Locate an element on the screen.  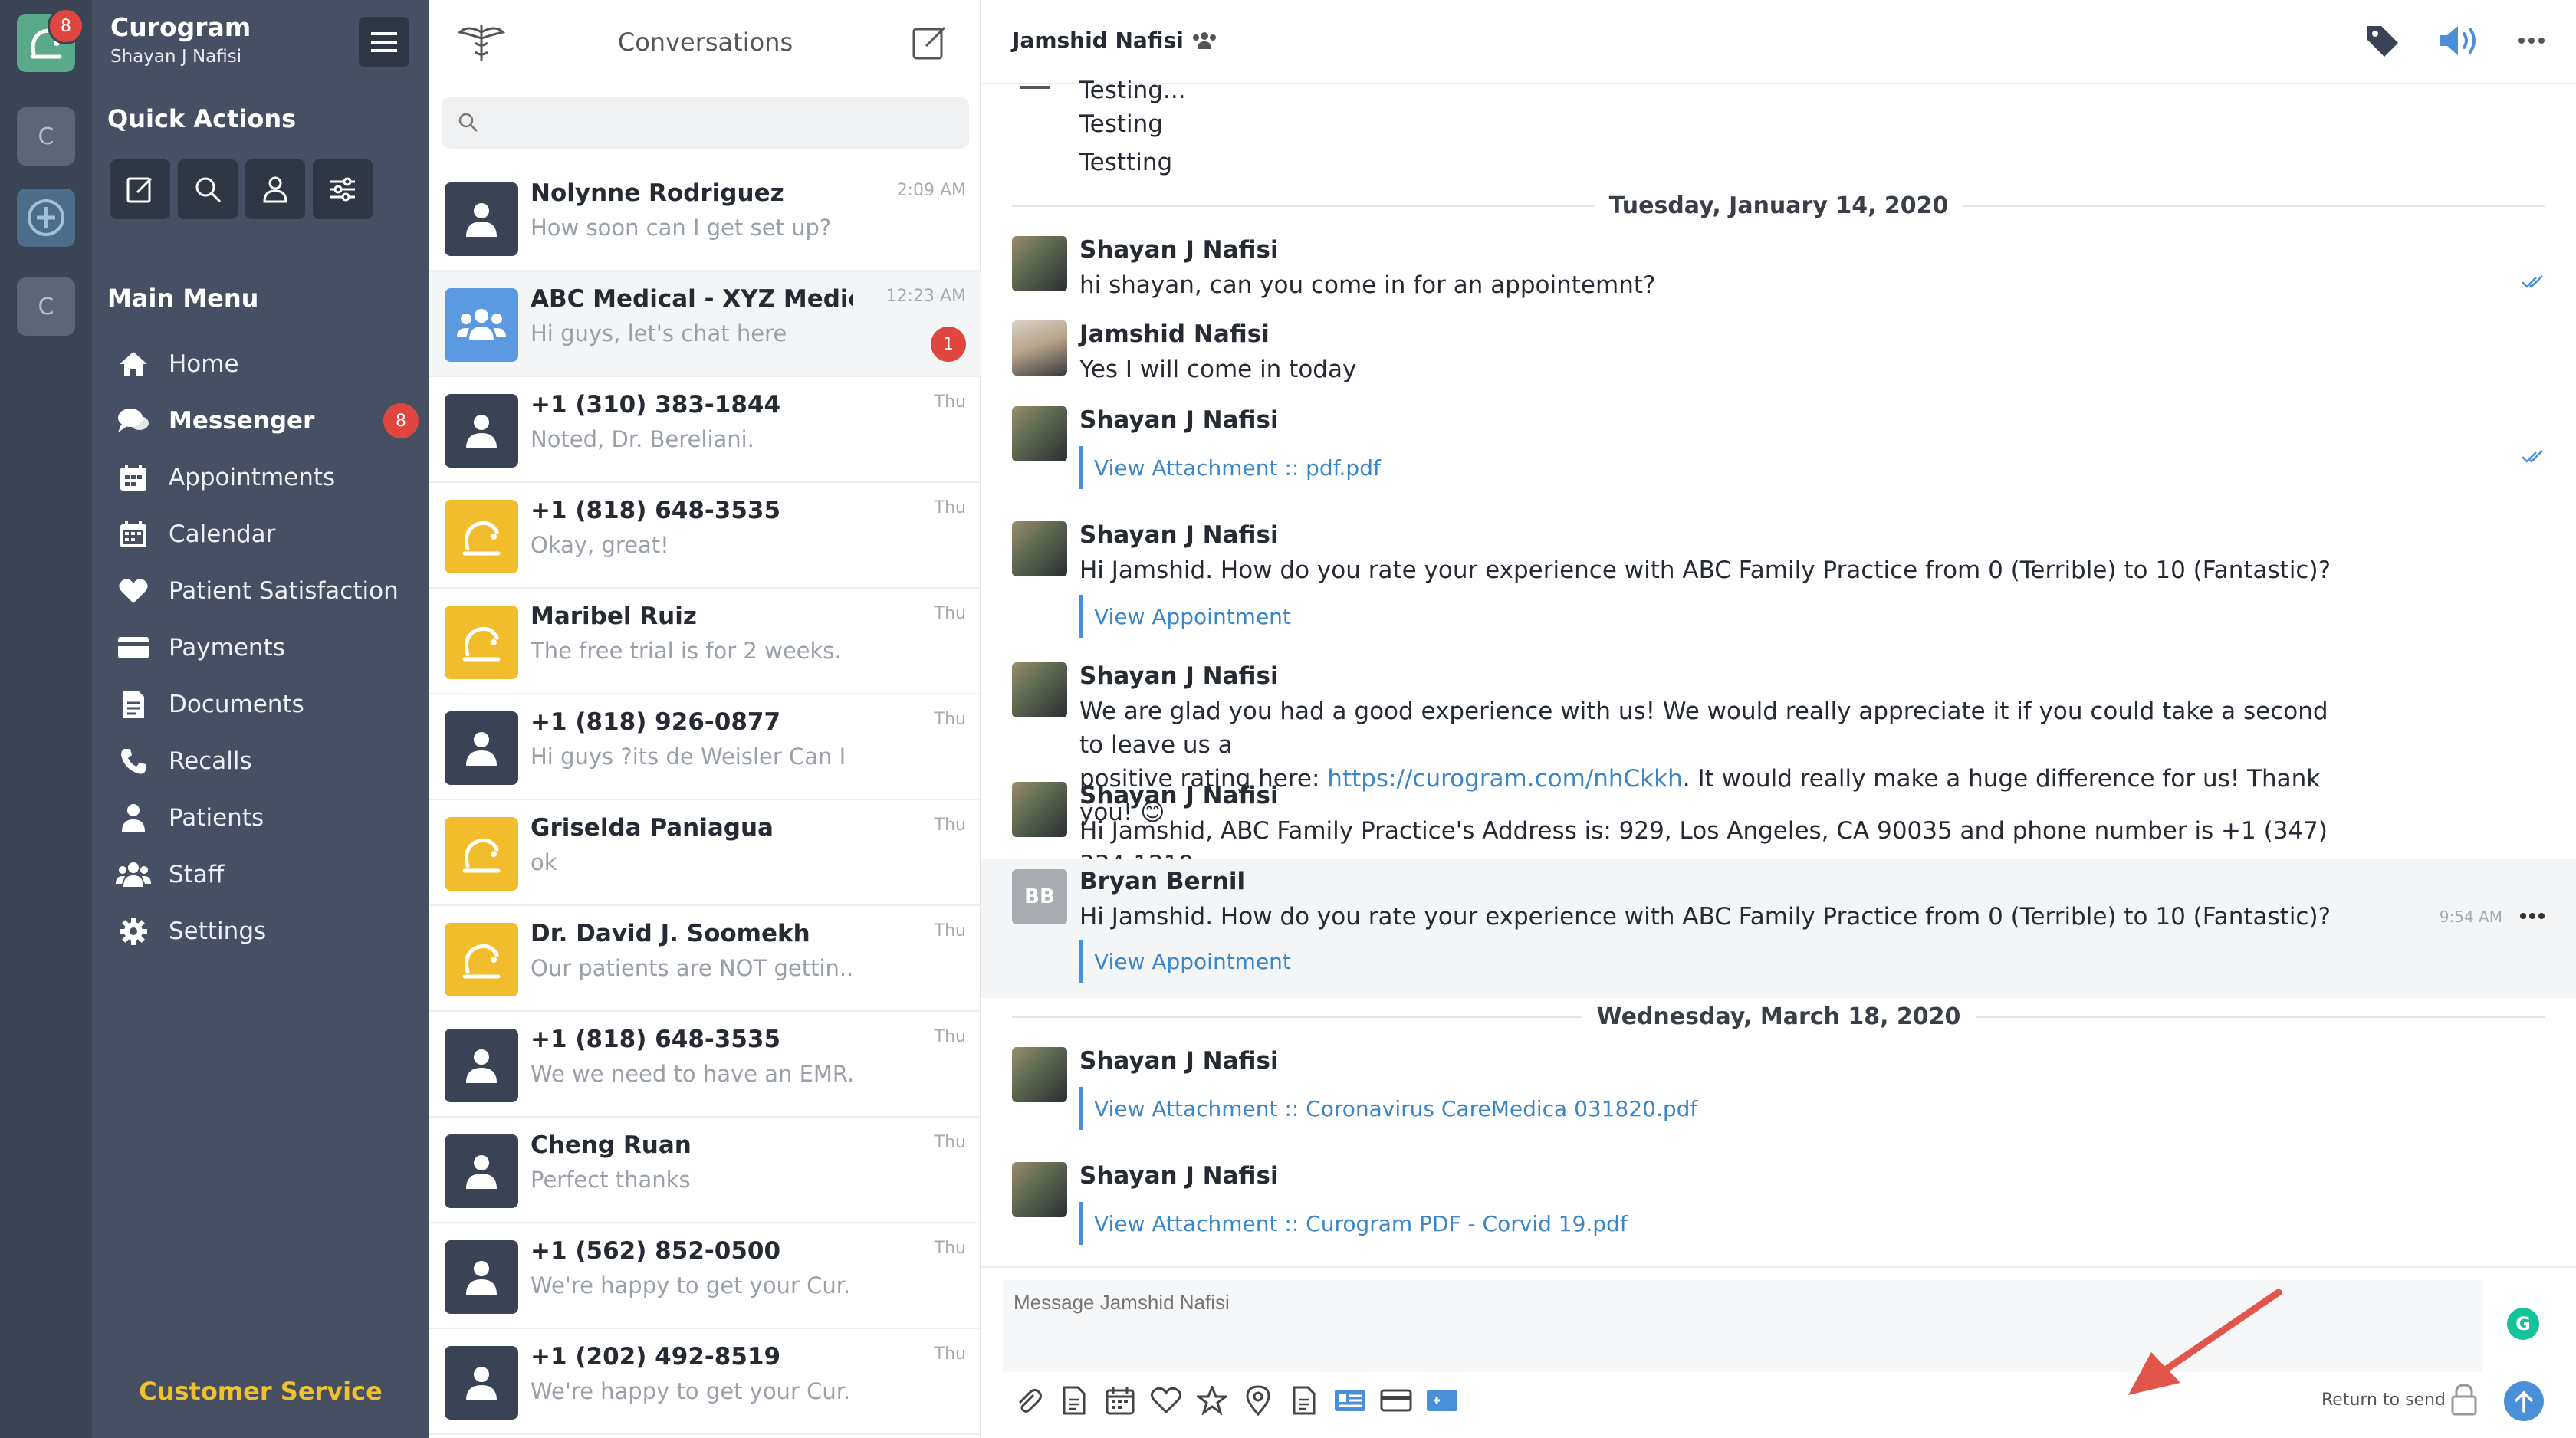
medical-seal-icon is located at coordinates (46, 217).